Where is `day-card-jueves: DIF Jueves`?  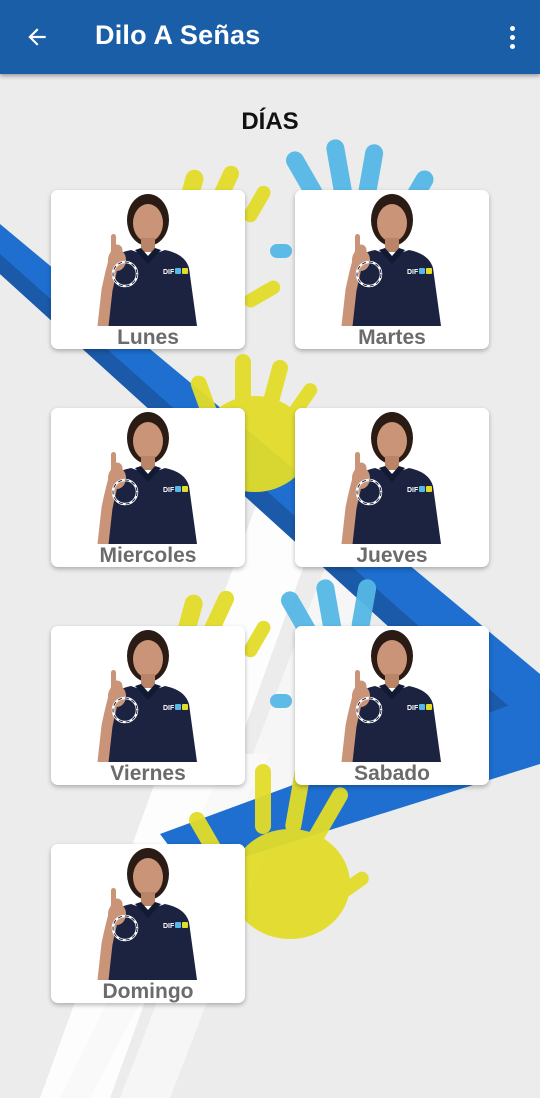 day-card-jueves: DIF Jueves is located at coordinates (392, 487).